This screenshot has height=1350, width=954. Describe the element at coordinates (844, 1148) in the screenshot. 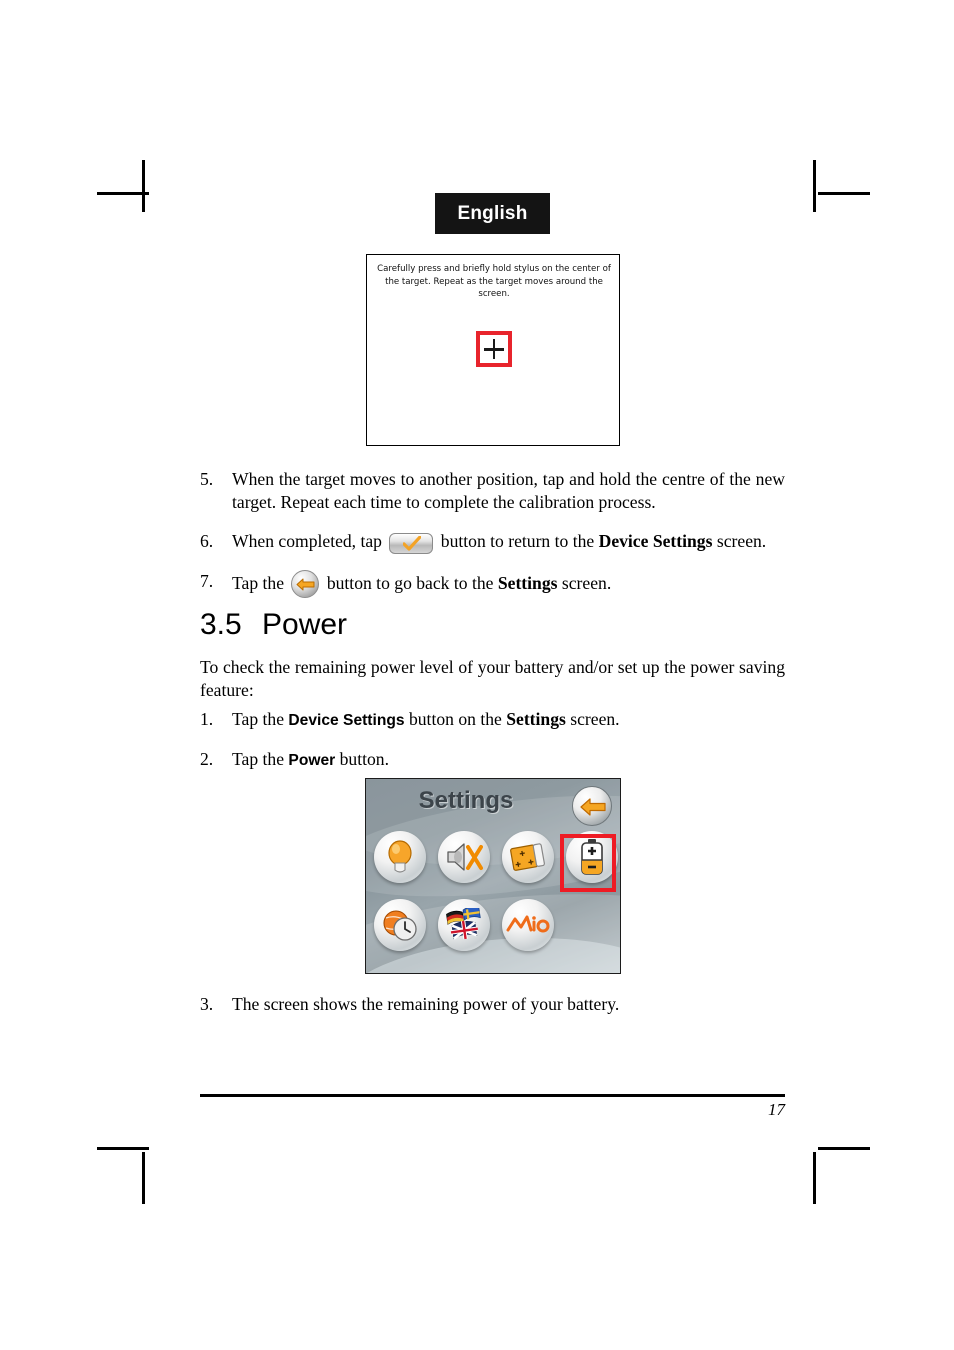

I see `crop-mark-bottom-right-horizontal` at that location.